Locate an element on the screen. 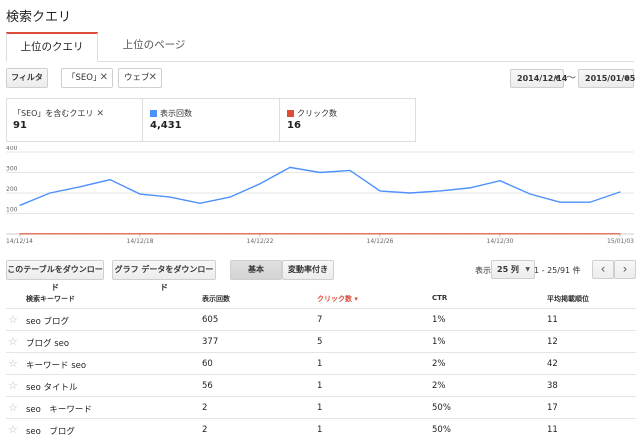  rows-per-page-select: 25 列 ▼ is located at coordinates (513, 269).